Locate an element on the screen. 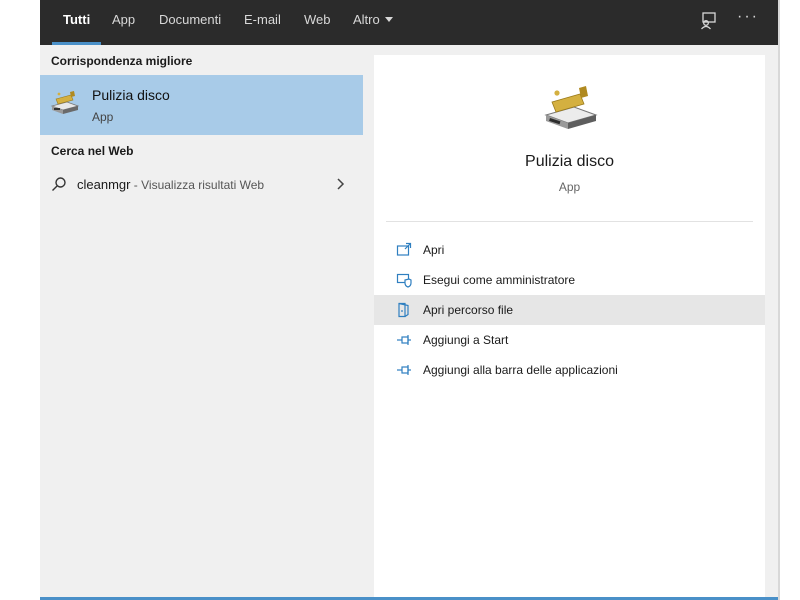  tab-documents: Documenti is located at coordinates (190, 22).